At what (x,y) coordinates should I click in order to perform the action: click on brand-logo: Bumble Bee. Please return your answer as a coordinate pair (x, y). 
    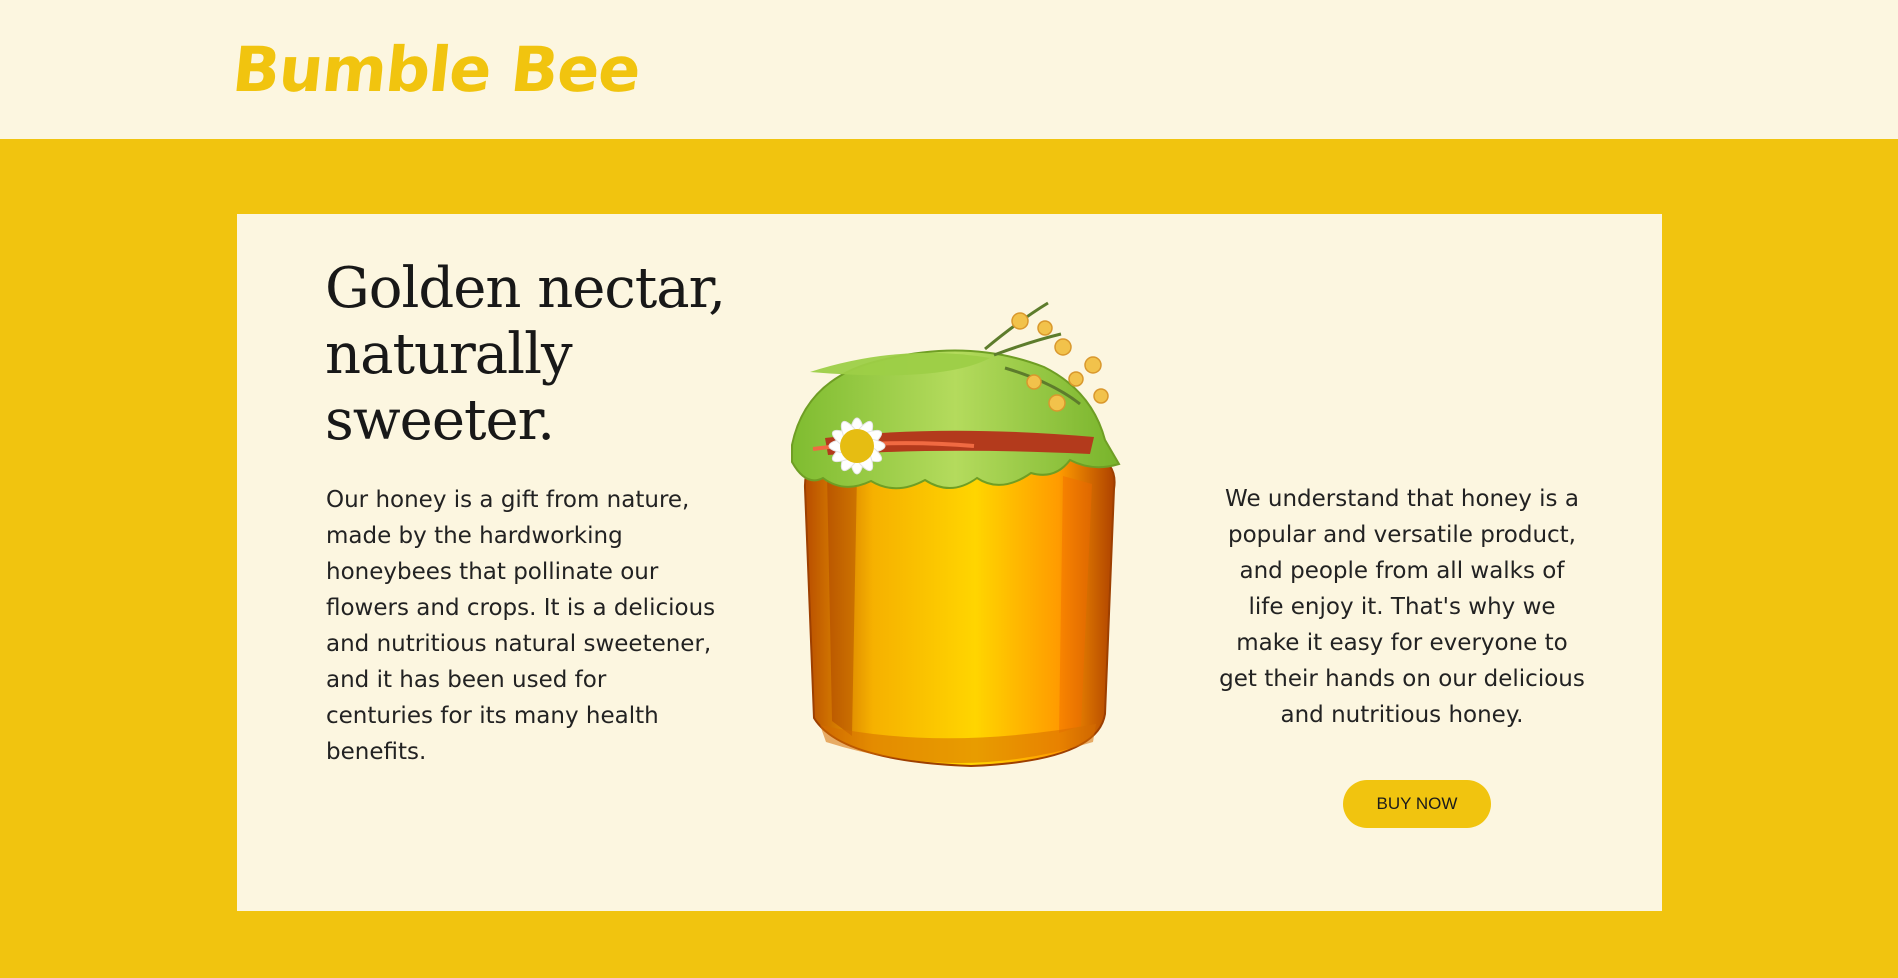
    Looking at the image, I should click on (436, 70).